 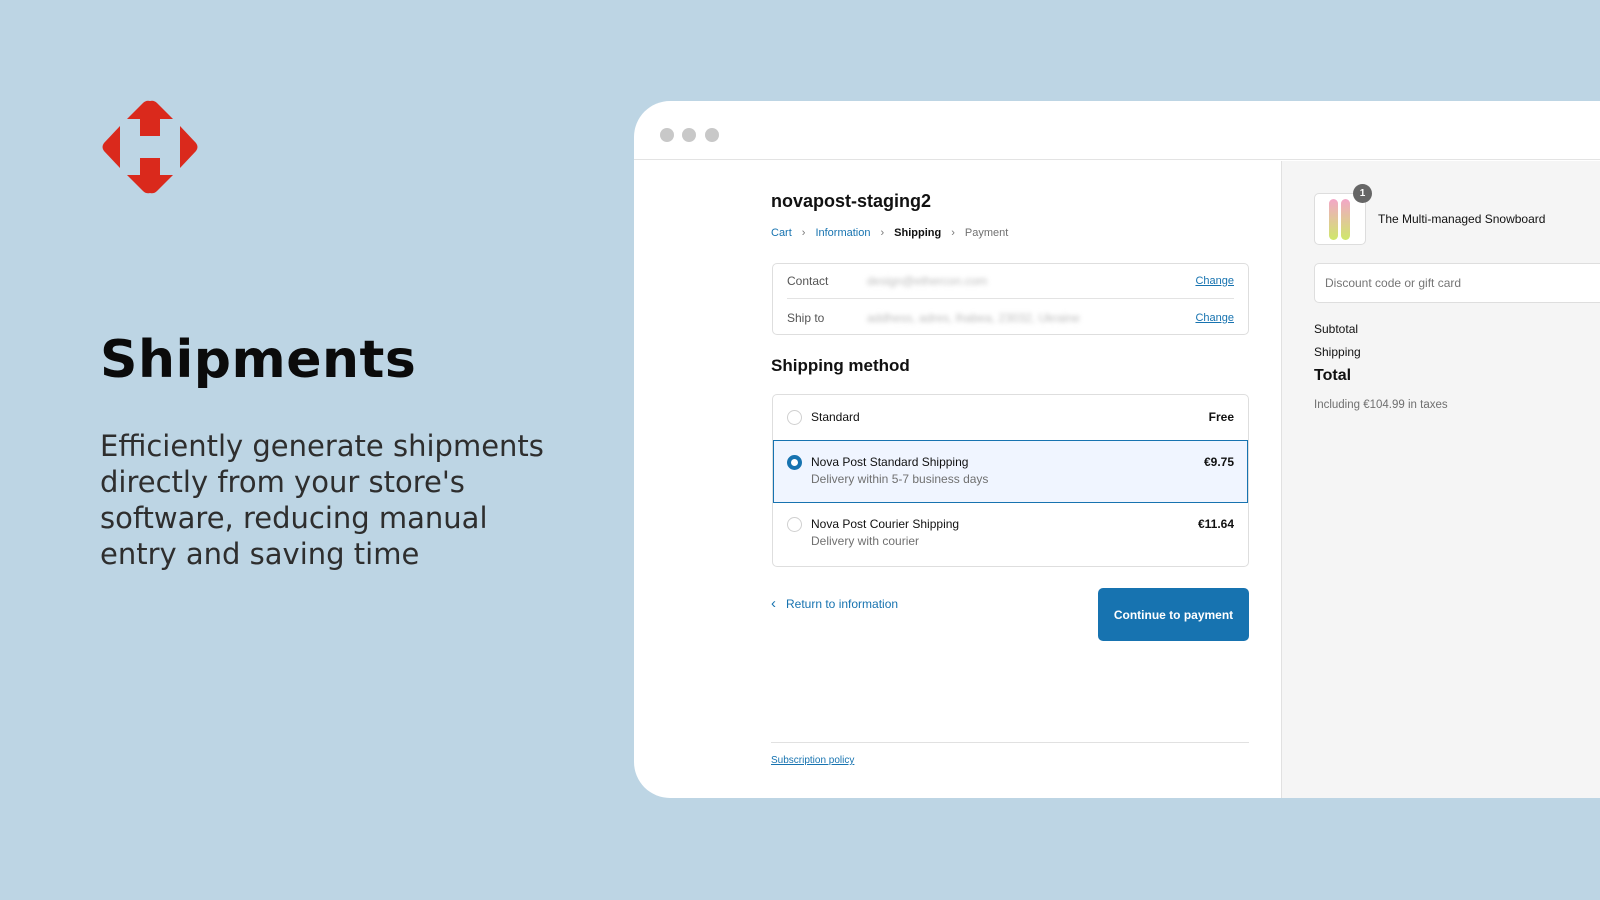 What do you see at coordinates (258, 360) in the screenshot?
I see `hero-title: Shipments` at bounding box center [258, 360].